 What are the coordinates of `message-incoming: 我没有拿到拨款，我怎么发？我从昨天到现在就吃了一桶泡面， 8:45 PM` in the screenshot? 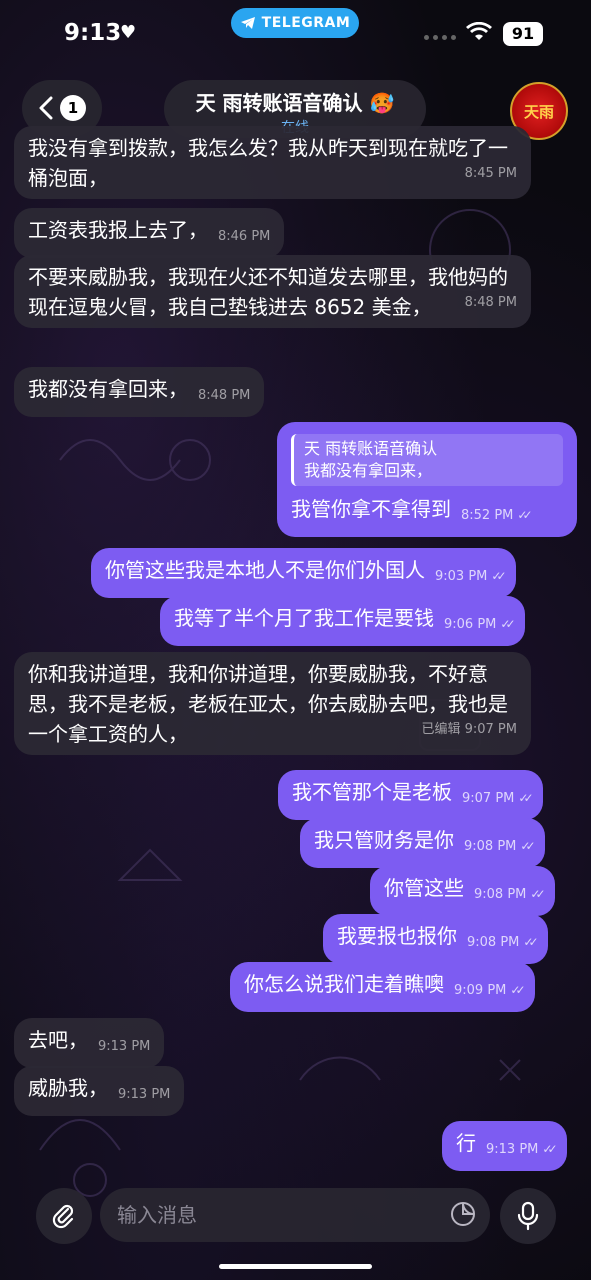 It's located at (272, 162).